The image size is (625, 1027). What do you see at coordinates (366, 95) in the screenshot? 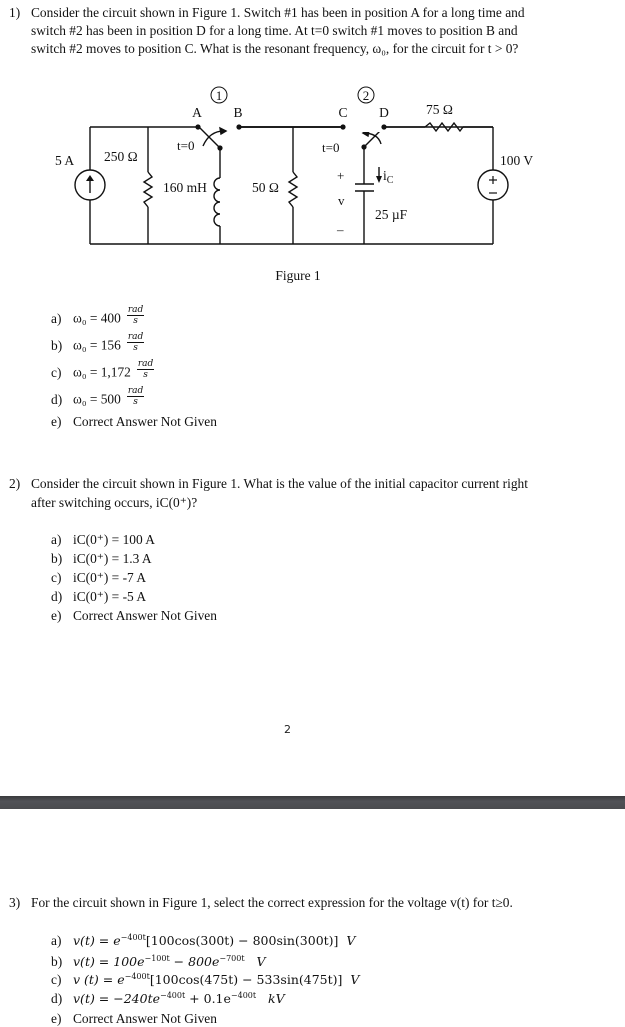
I see `switch-2-number: 2` at bounding box center [366, 95].